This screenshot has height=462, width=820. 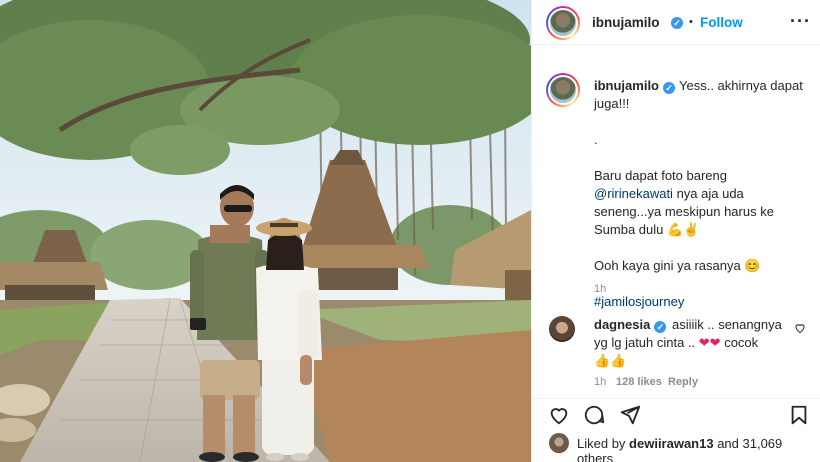 What do you see at coordinates (683, 229) in the screenshot?
I see `flex-victory-emoji: 💪✌` at bounding box center [683, 229].